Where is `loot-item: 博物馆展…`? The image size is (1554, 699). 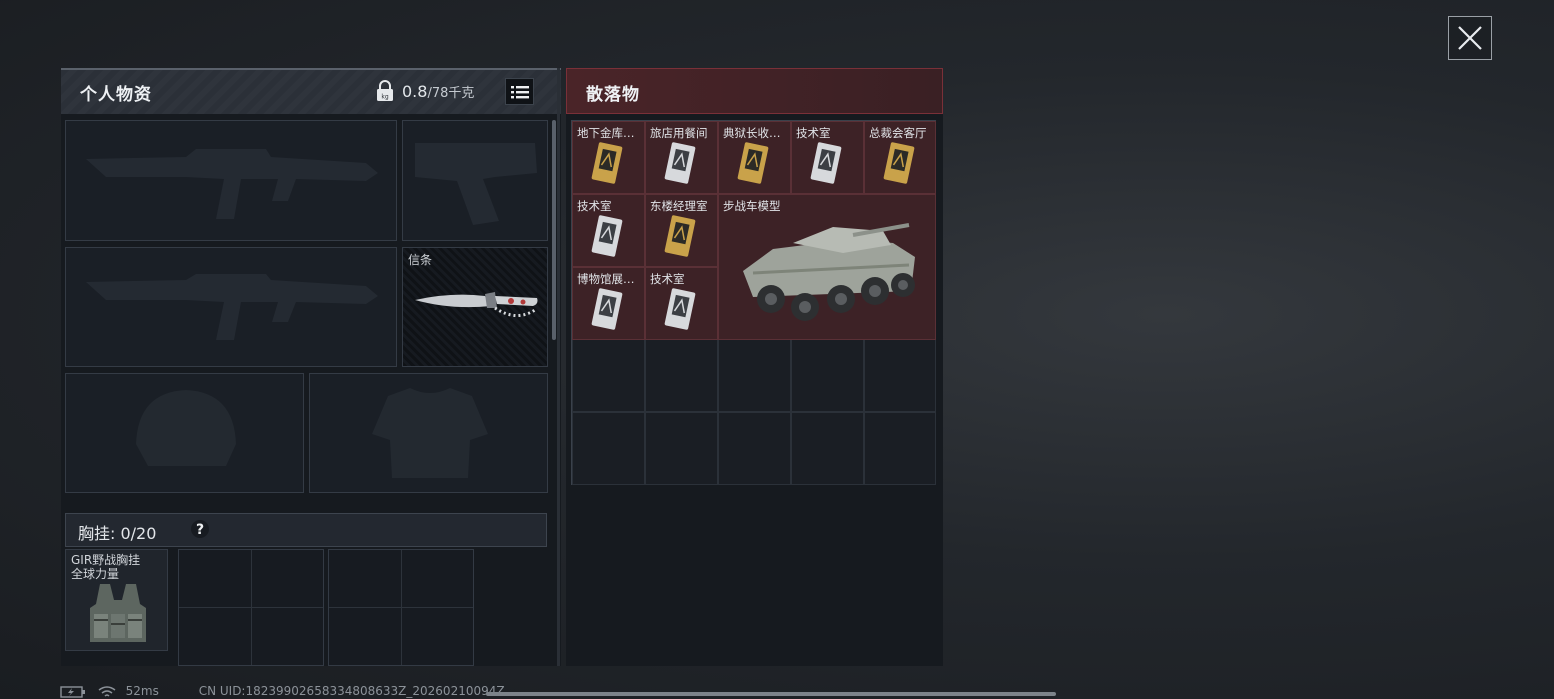 loot-item: 博物馆展… is located at coordinates (608, 303).